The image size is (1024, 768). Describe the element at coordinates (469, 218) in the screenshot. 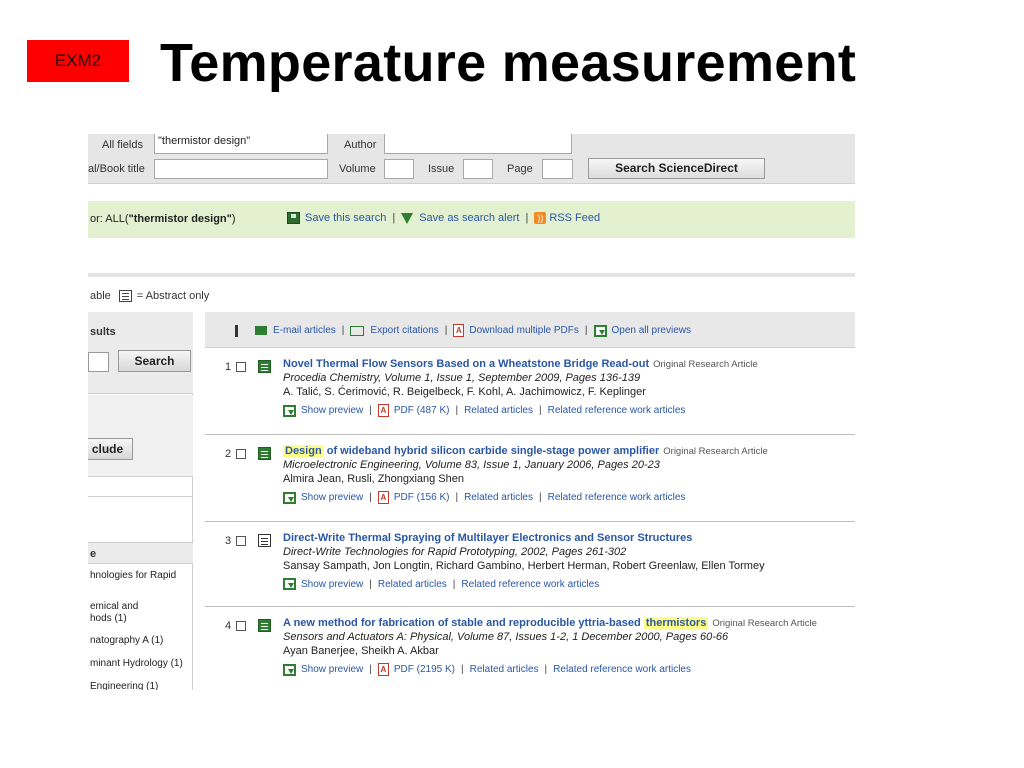

I see `save-alert-link: Save as search alert` at that location.